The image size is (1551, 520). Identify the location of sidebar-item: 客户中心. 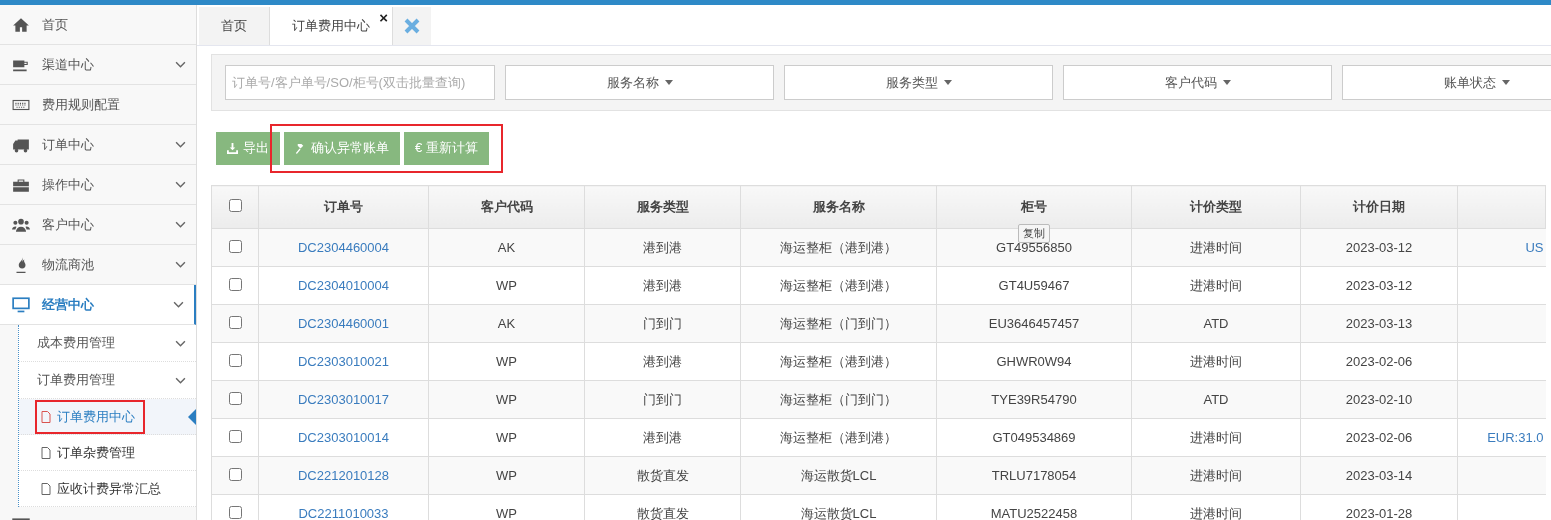
(98, 225).